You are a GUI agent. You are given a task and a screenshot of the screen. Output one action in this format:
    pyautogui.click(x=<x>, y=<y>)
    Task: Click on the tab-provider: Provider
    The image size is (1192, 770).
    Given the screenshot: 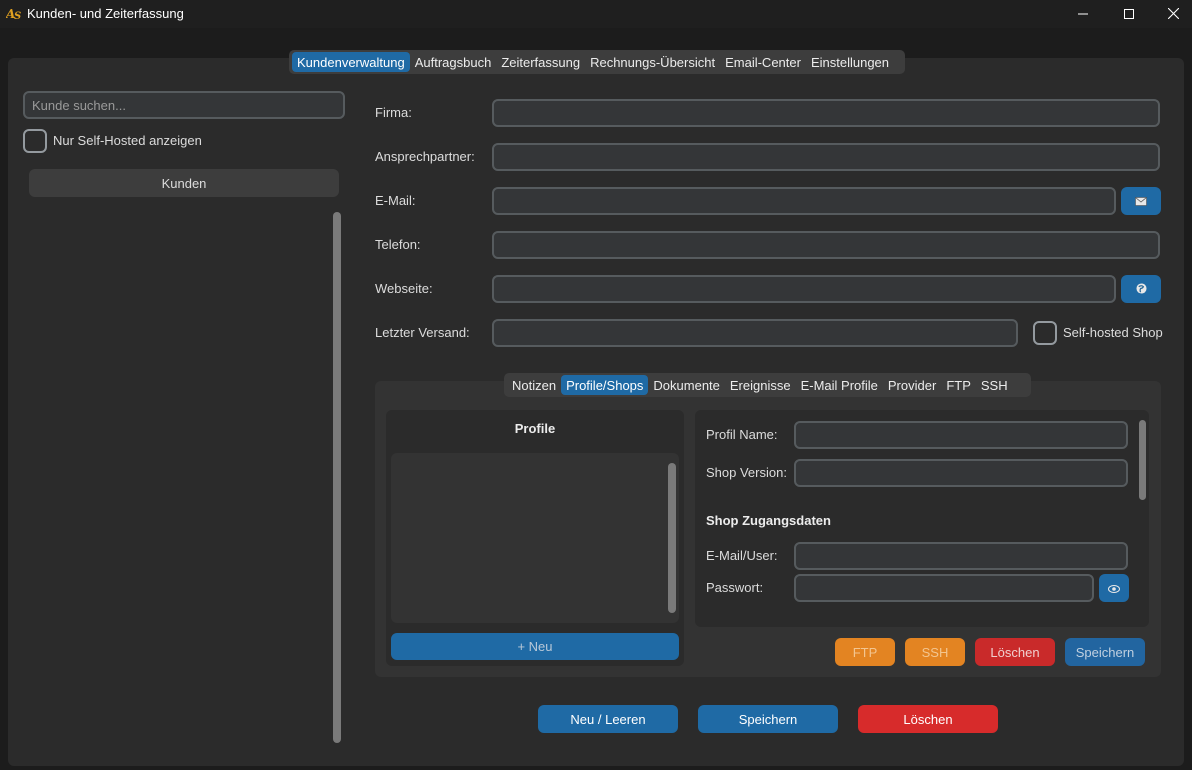 What is the action you would take?
    pyautogui.click(x=912, y=385)
    